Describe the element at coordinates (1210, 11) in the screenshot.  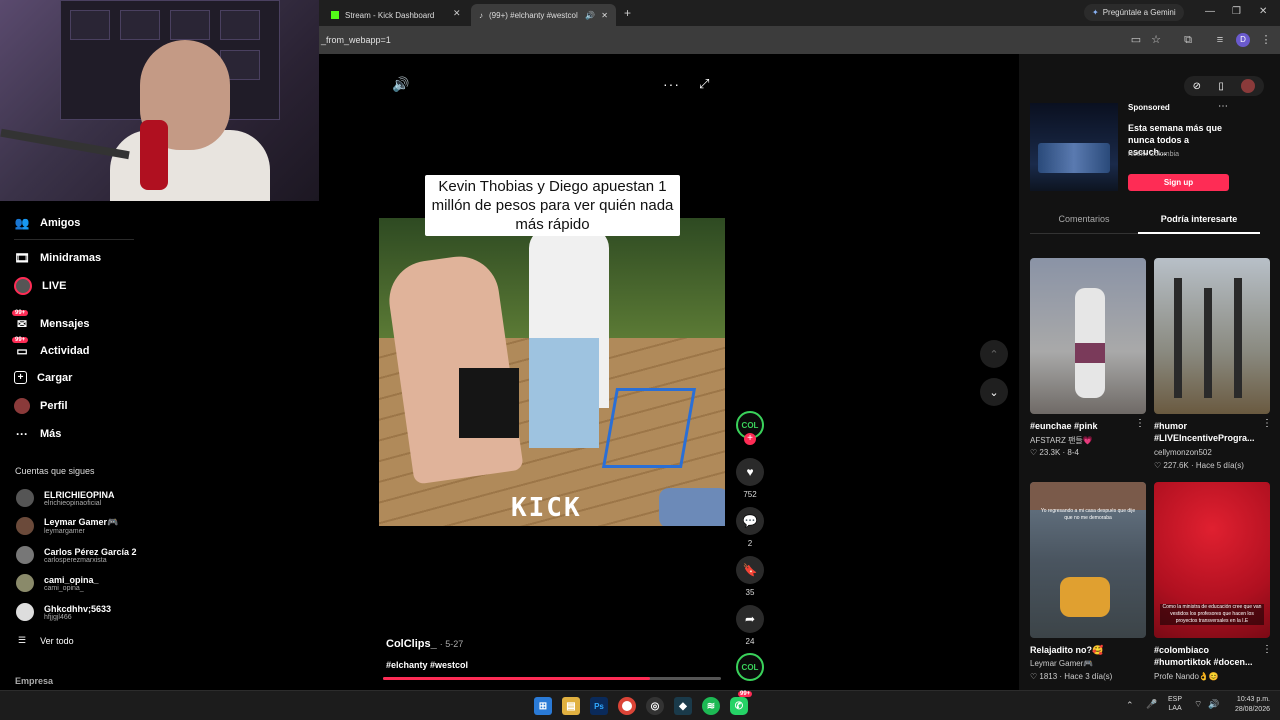
I see `minimize-icon: —` at that location.